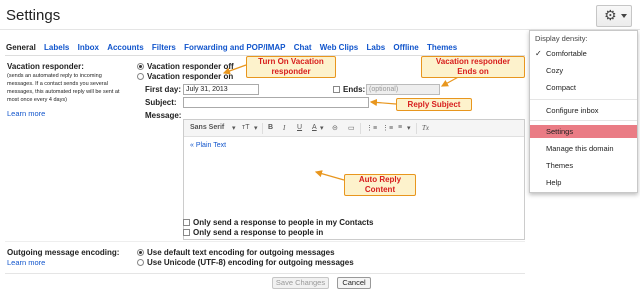  Describe the element at coordinates (354, 89) in the screenshot. I see `ends-label: Ends:` at that location.